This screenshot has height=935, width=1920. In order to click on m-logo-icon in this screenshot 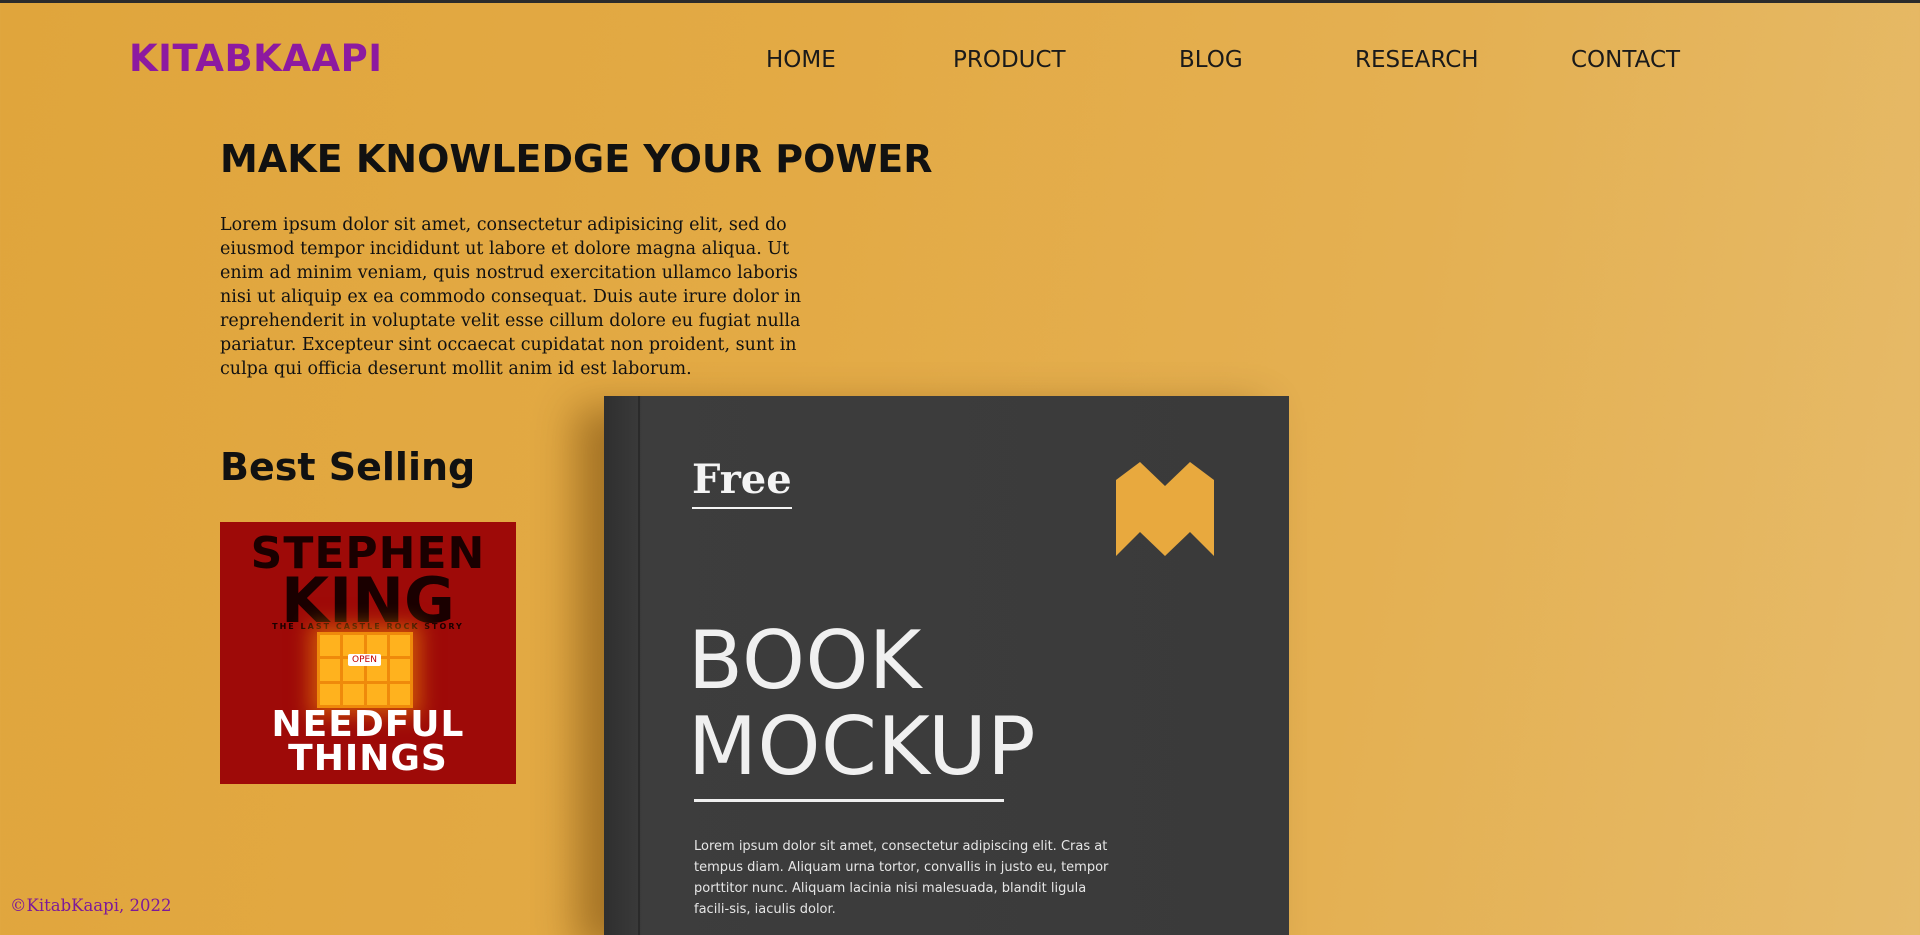, I will do `click(1165, 509)`.